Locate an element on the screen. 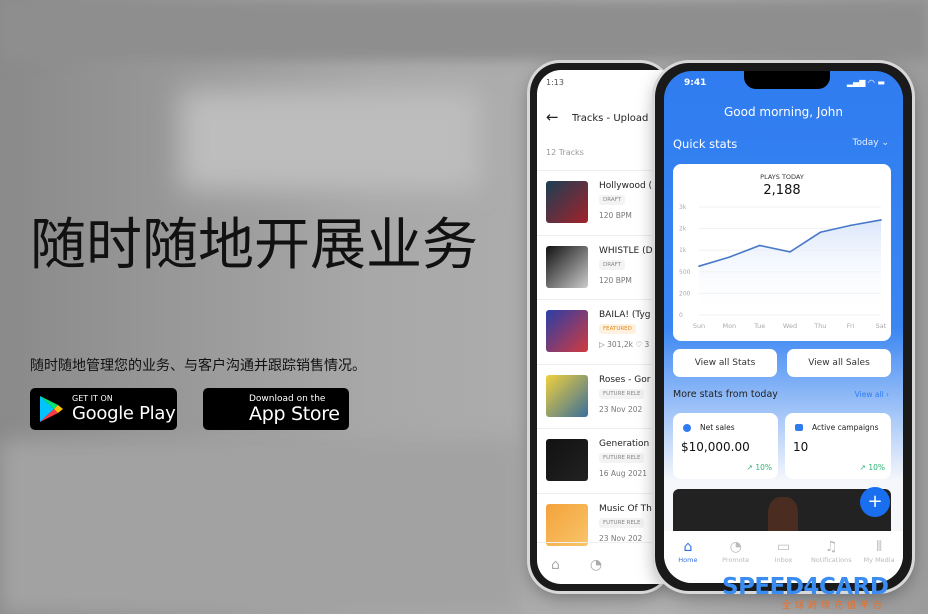 The image size is (928, 614). x-tick-label: Sun is located at coordinates (699, 326).